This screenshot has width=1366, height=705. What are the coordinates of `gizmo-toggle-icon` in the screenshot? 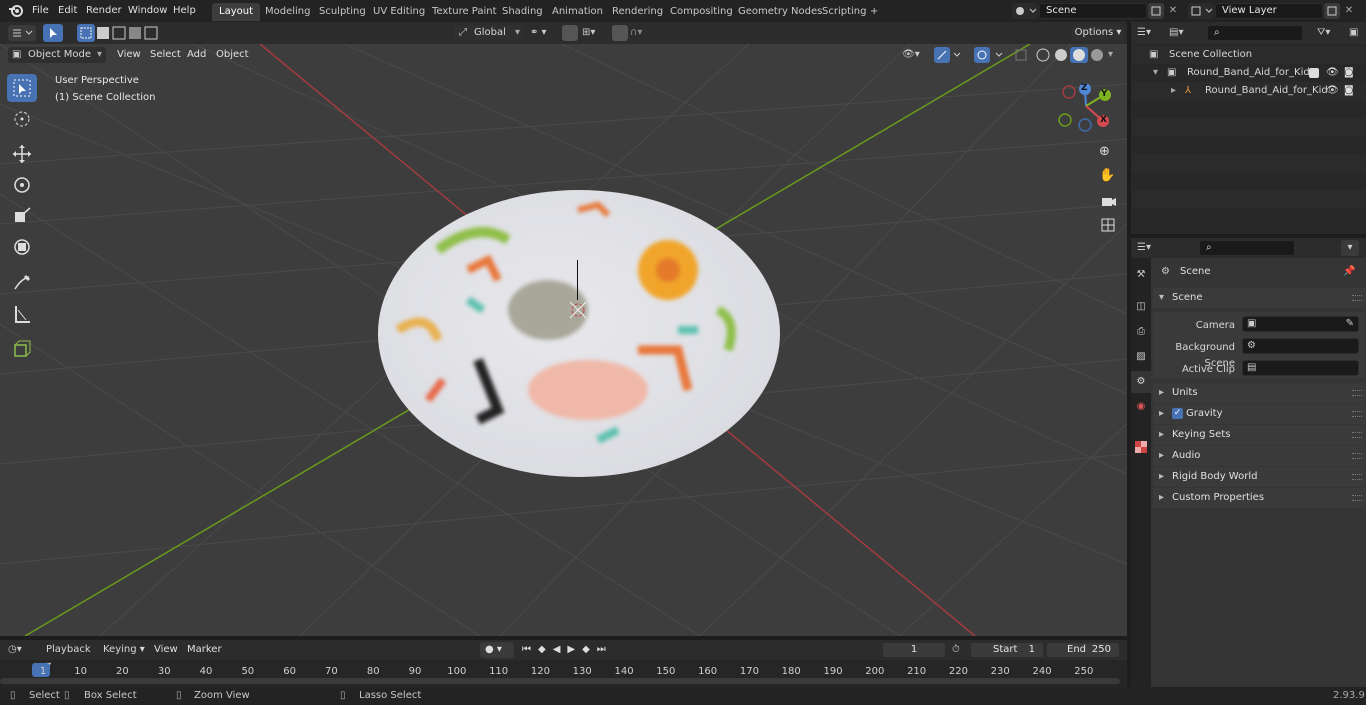 It's located at (949, 55).